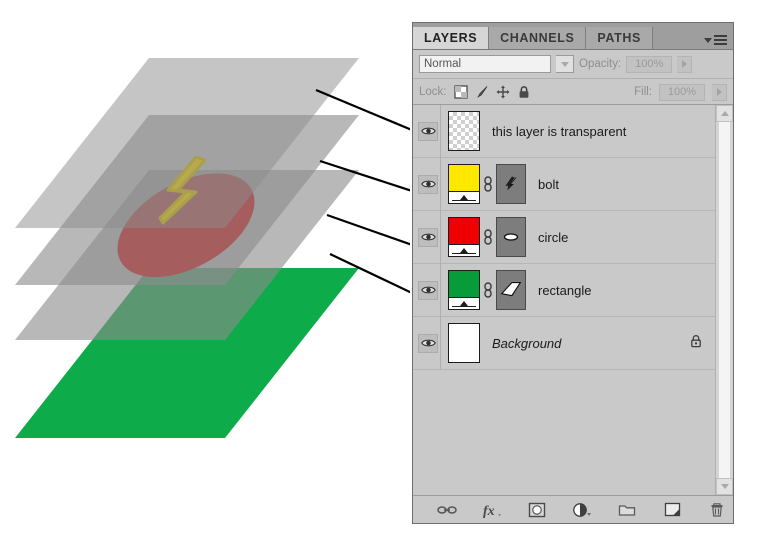  I want to click on scroll-down-chevron-down-icon, so click(724, 486).